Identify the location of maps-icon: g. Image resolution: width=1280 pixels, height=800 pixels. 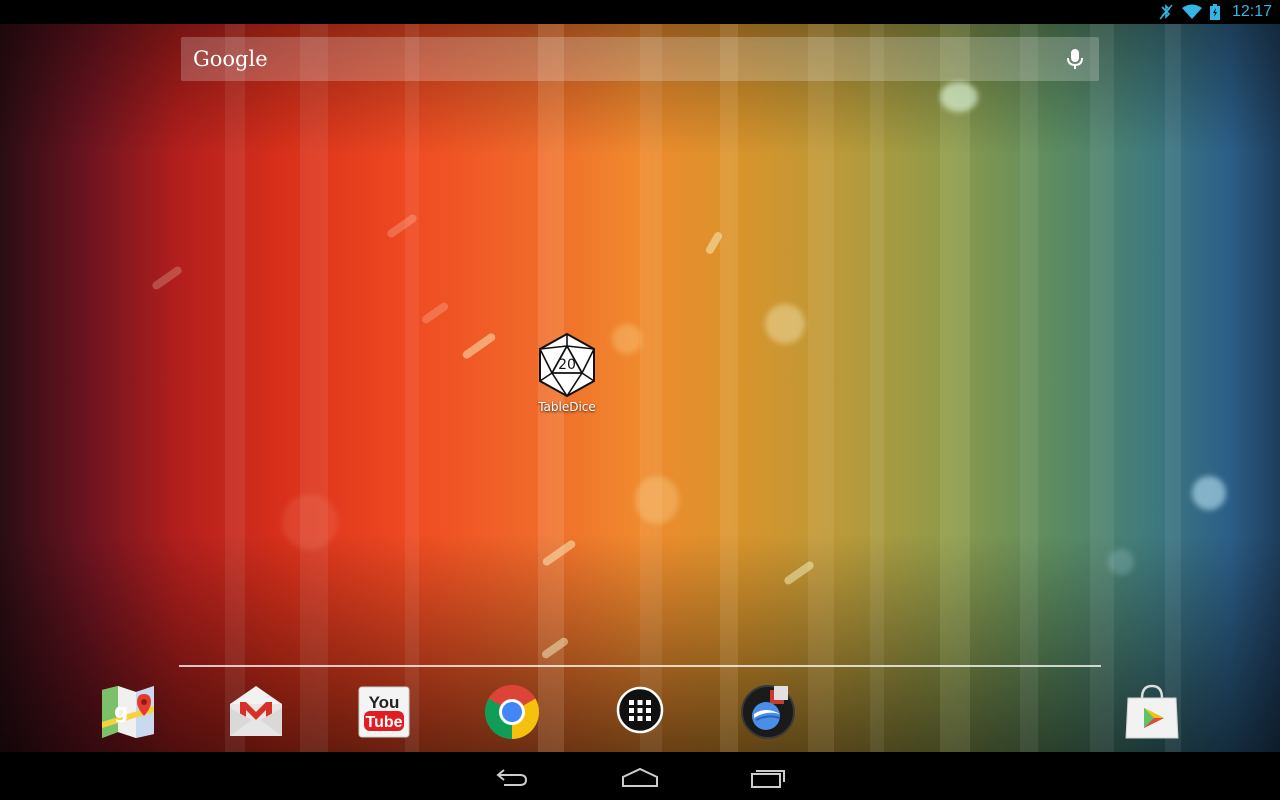
(128, 712).